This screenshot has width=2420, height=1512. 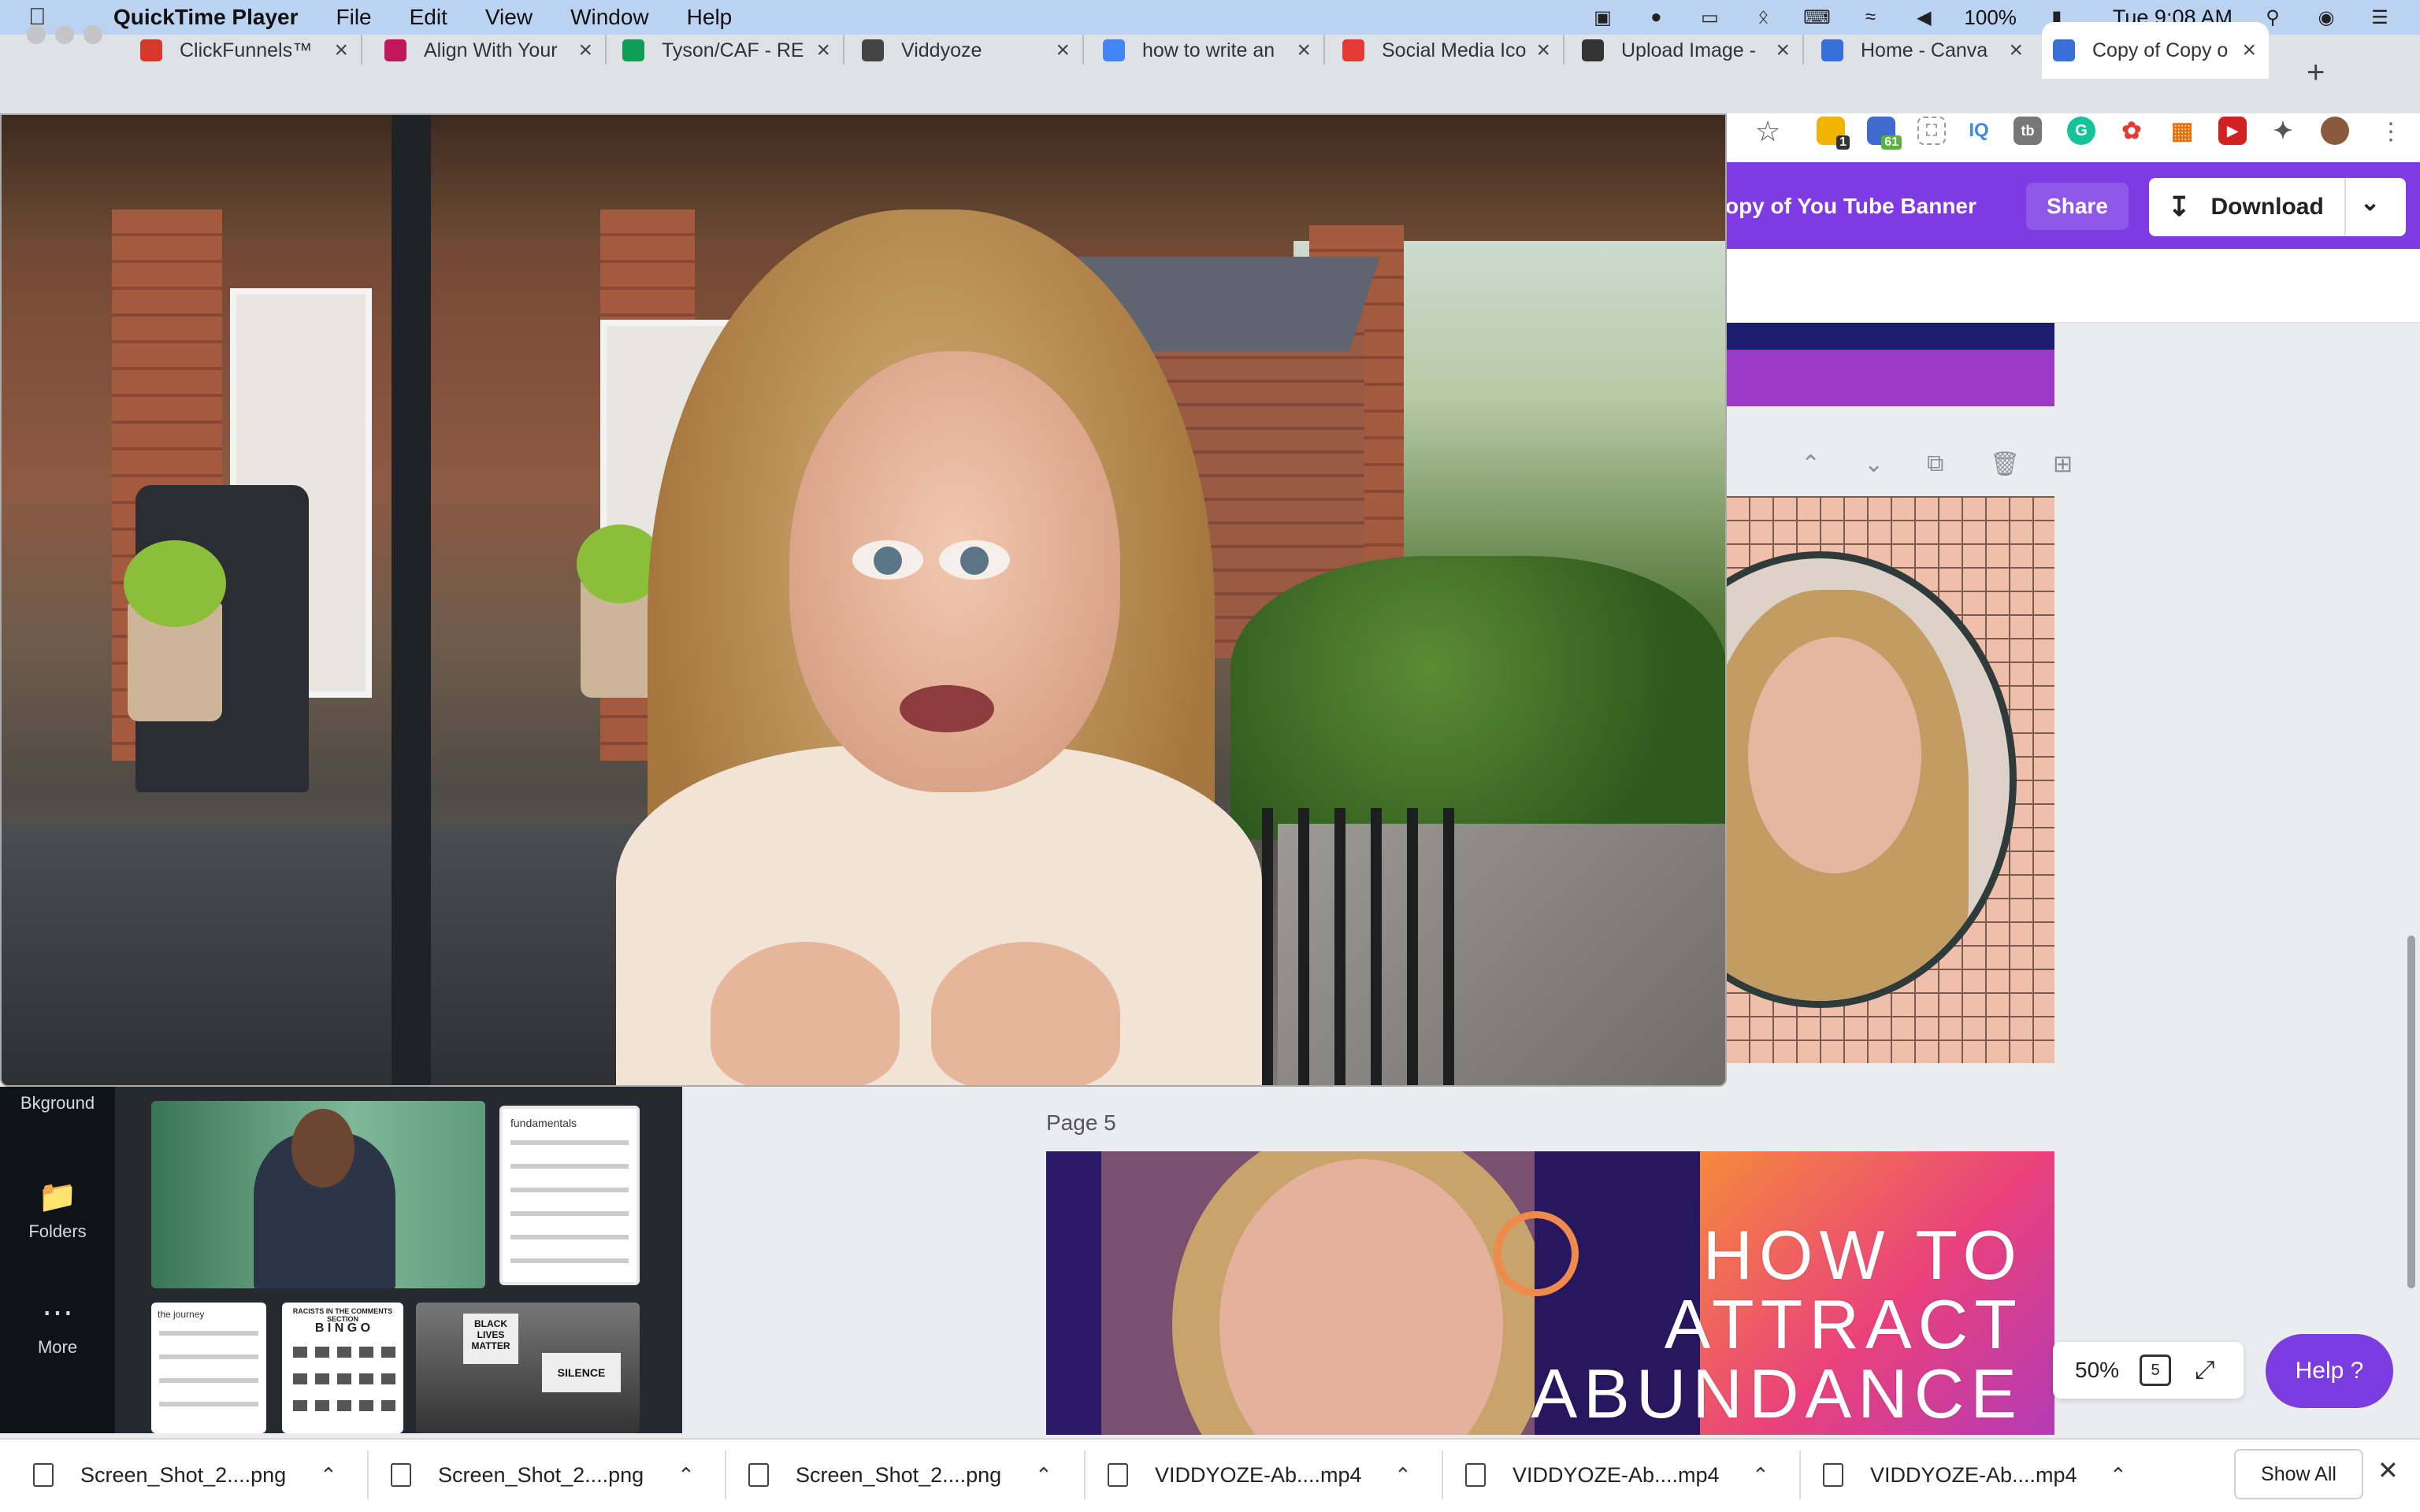 What do you see at coordinates (1616, 1474) in the screenshot?
I see `download-filename: VIDDYOZE-Ab....mp4` at bounding box center [1616, 1474].